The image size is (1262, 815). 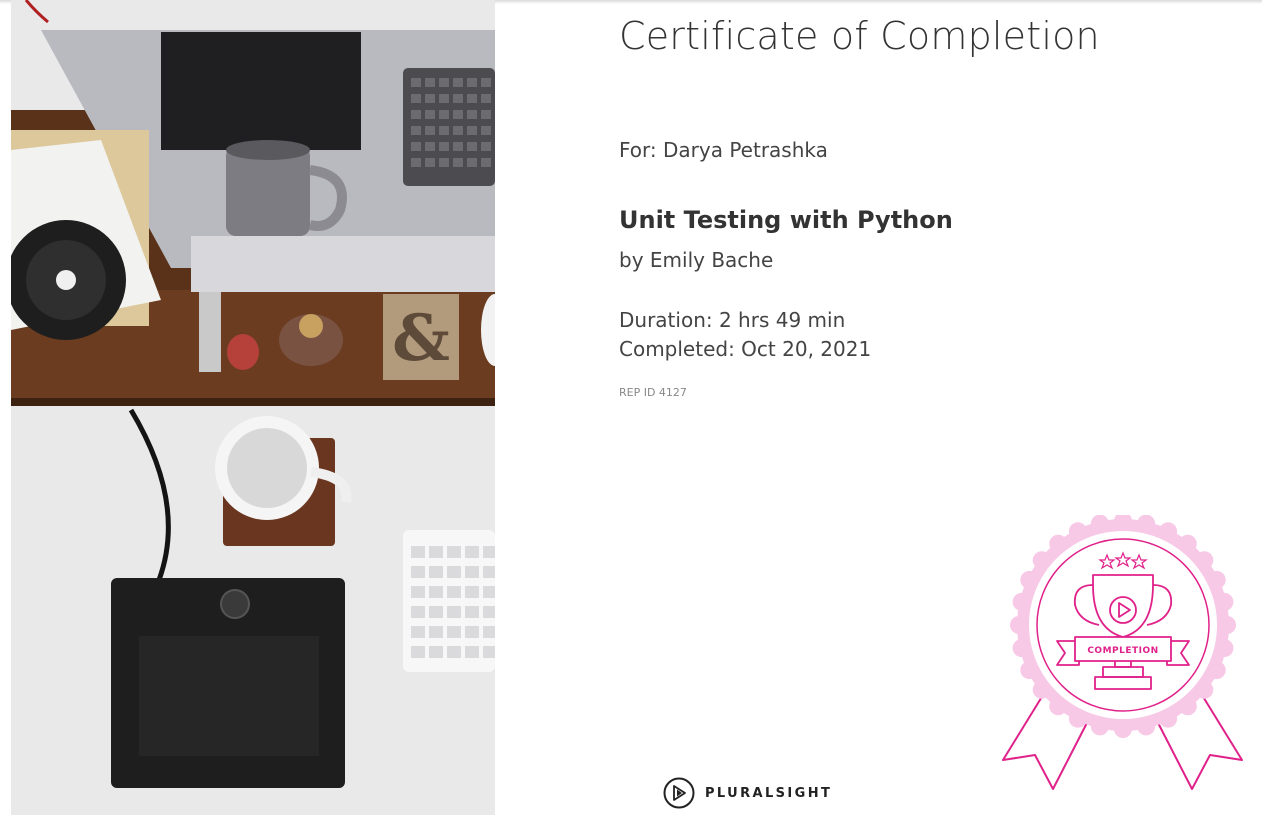 What do you see at coordinates (696, 260) in the screenshot?
I see `author-line: by Emily Bache` at bounding box center [696, 260].